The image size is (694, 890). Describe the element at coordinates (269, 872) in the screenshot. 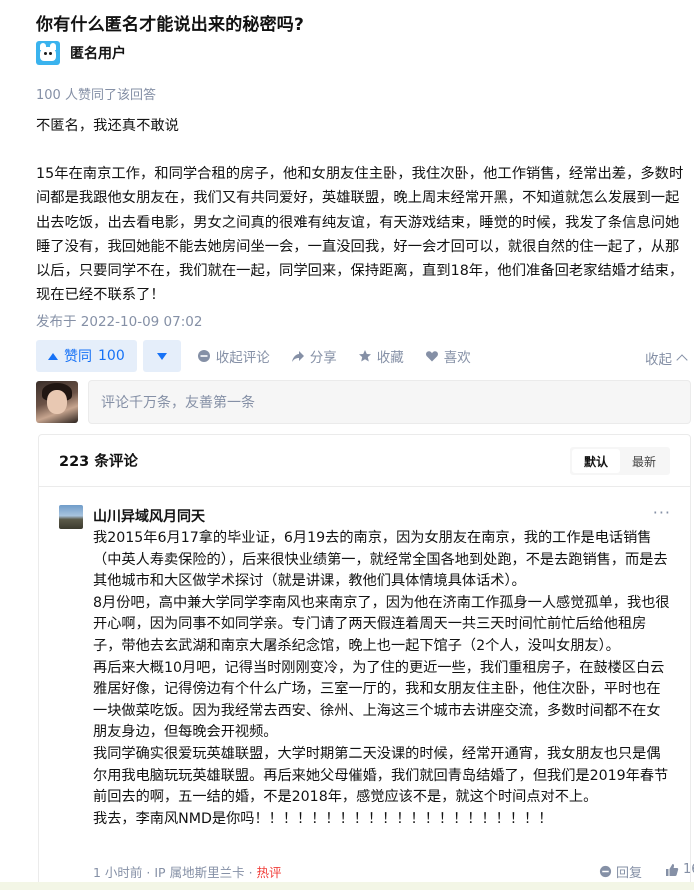

I see `hot-comment-badge: 热评` at that location.